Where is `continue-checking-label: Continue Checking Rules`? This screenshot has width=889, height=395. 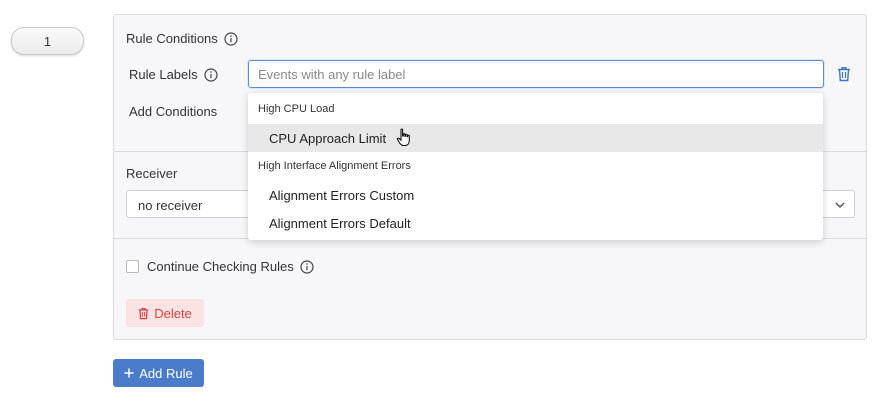
continue-checking-label: Continue Checking Rules is located at coordinates (220, 266).